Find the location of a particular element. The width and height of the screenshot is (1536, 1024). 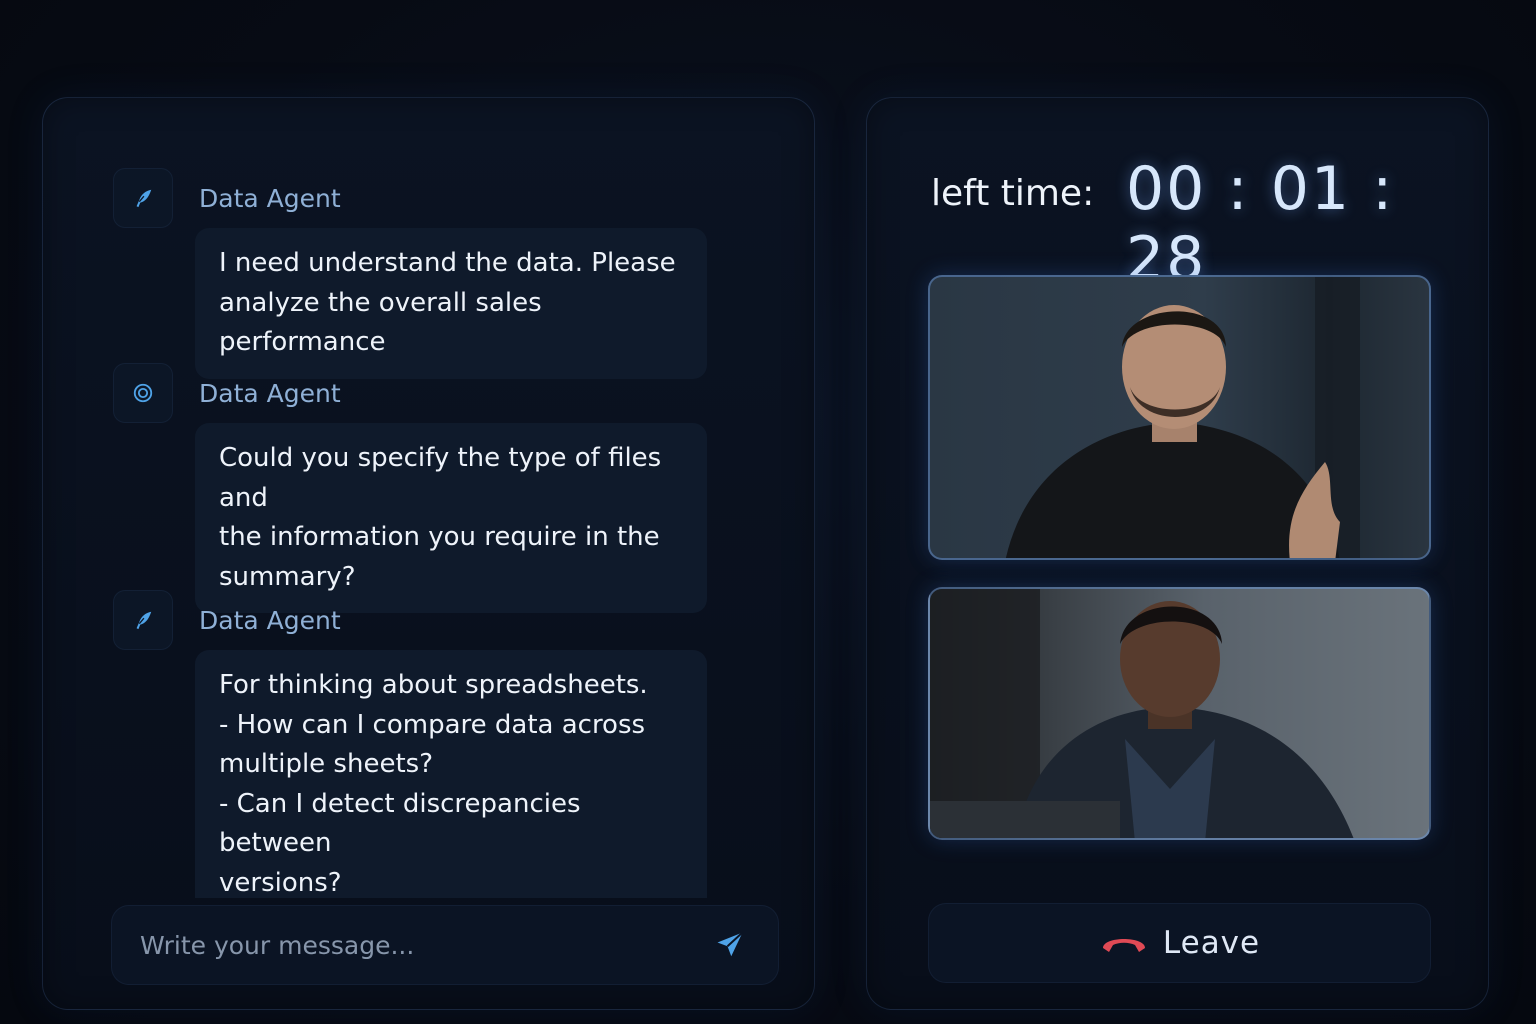

send-button is located at coordinates (730, 945).